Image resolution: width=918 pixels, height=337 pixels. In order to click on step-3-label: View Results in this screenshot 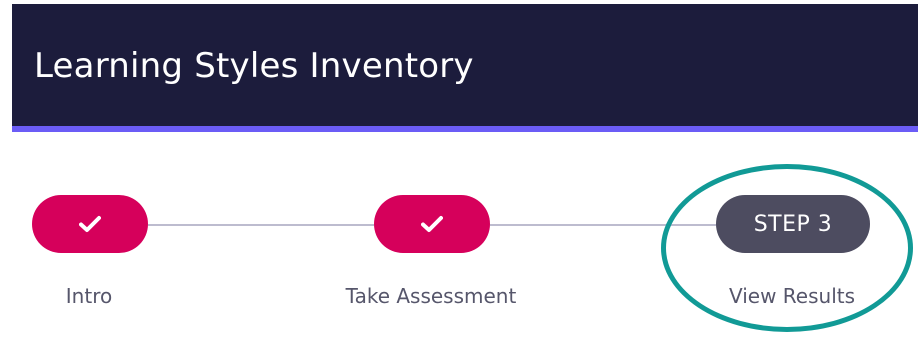, I will do `click(792, 296)`.